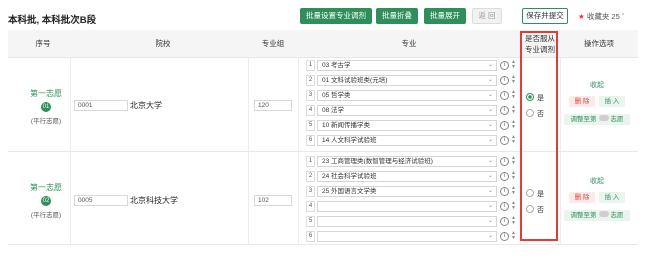 The image size is (645, 277). I want to click on major-row: 2 01 文科试验班类(元培) ⌄ i ▲ ▼, so click(413, 80).